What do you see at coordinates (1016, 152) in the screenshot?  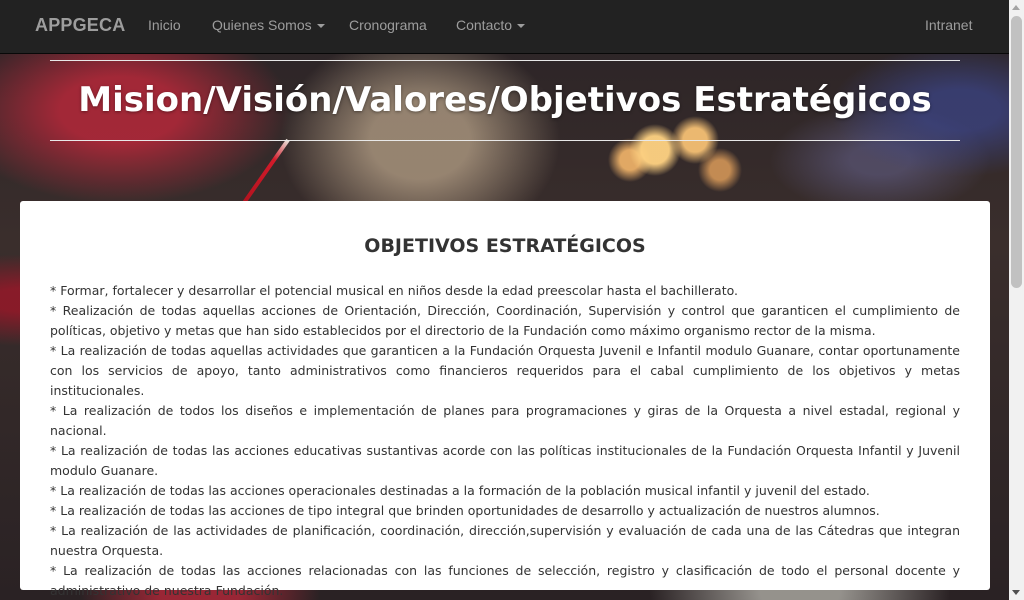 I see `scrollbar-thumb` at bounding box center [1016, 152].